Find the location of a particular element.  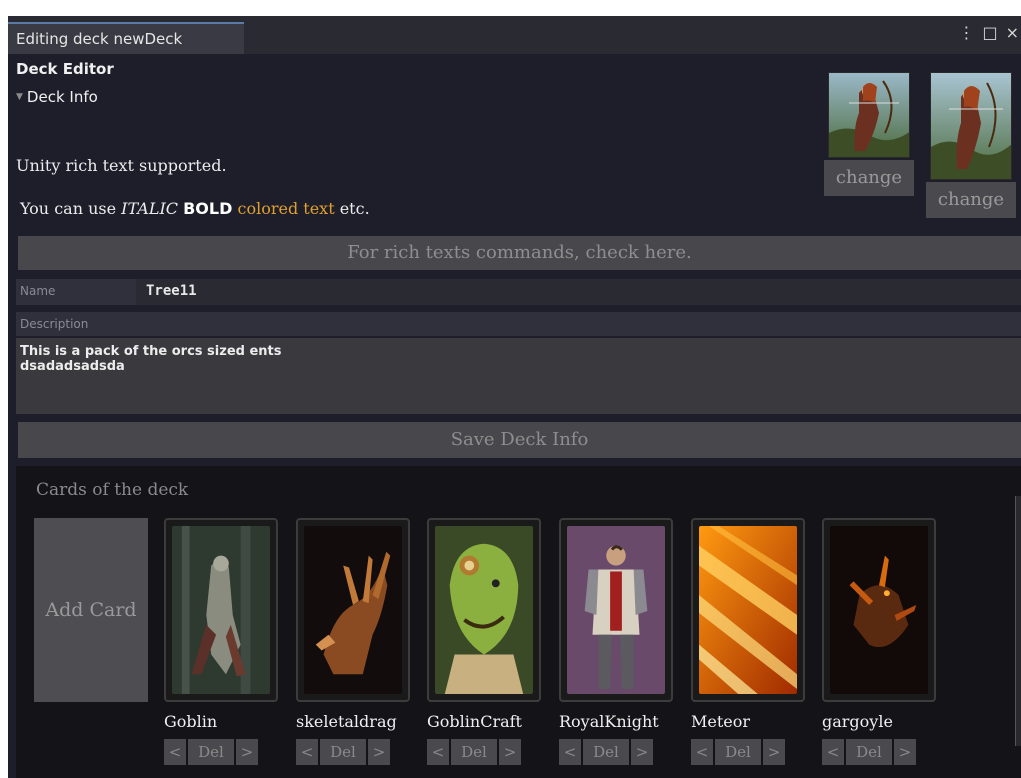

card-name: skeletaldrag is located at coordinates (346, 721).